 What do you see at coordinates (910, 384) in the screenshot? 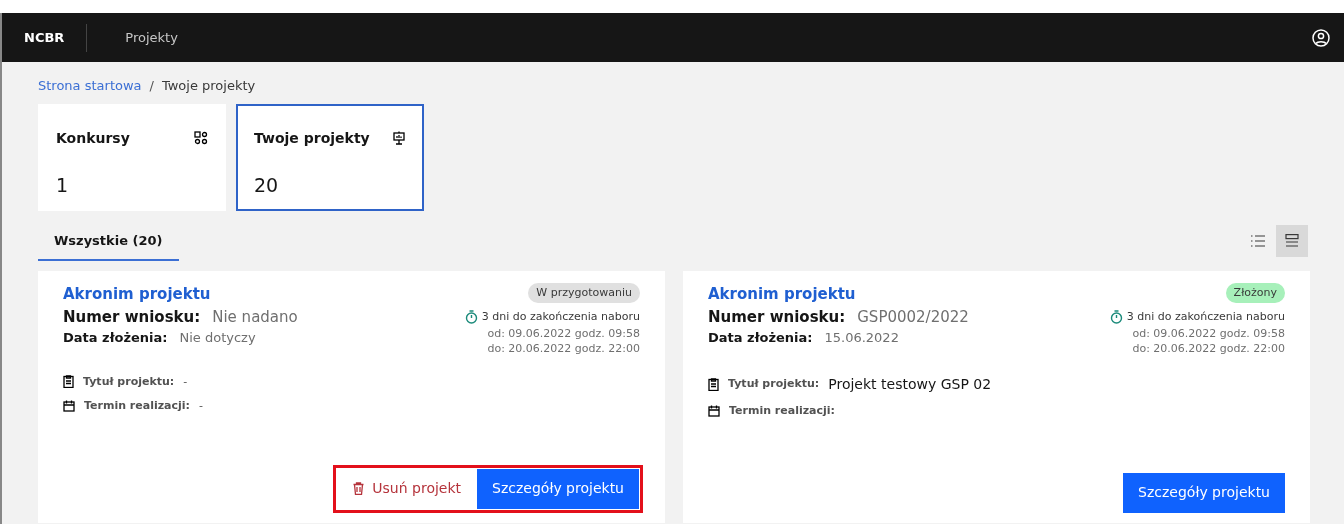
I see `field-value: Projekt testowy GSP 02` at bounding box center [910, 384].